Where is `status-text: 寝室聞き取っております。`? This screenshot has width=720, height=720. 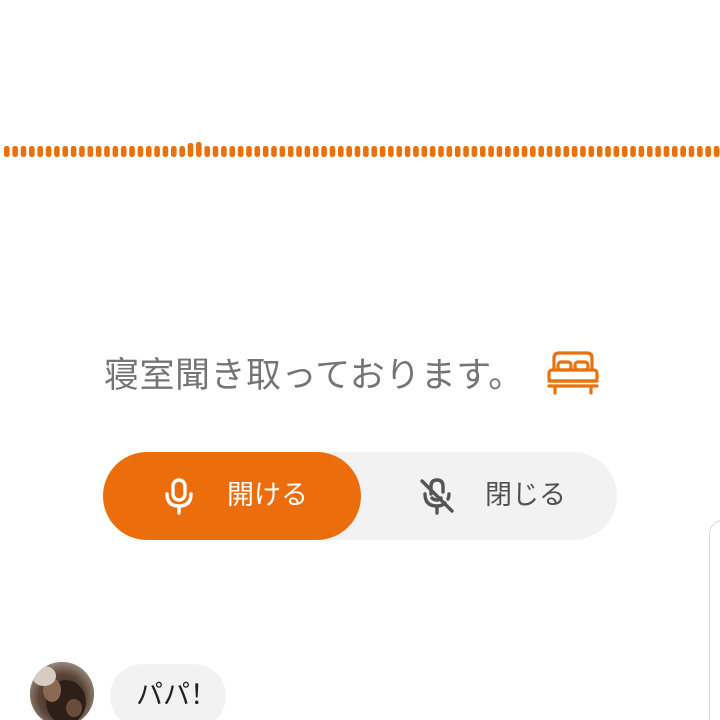 status-text: 寝室聞き取っております。 is located at coordinates (314, 376).